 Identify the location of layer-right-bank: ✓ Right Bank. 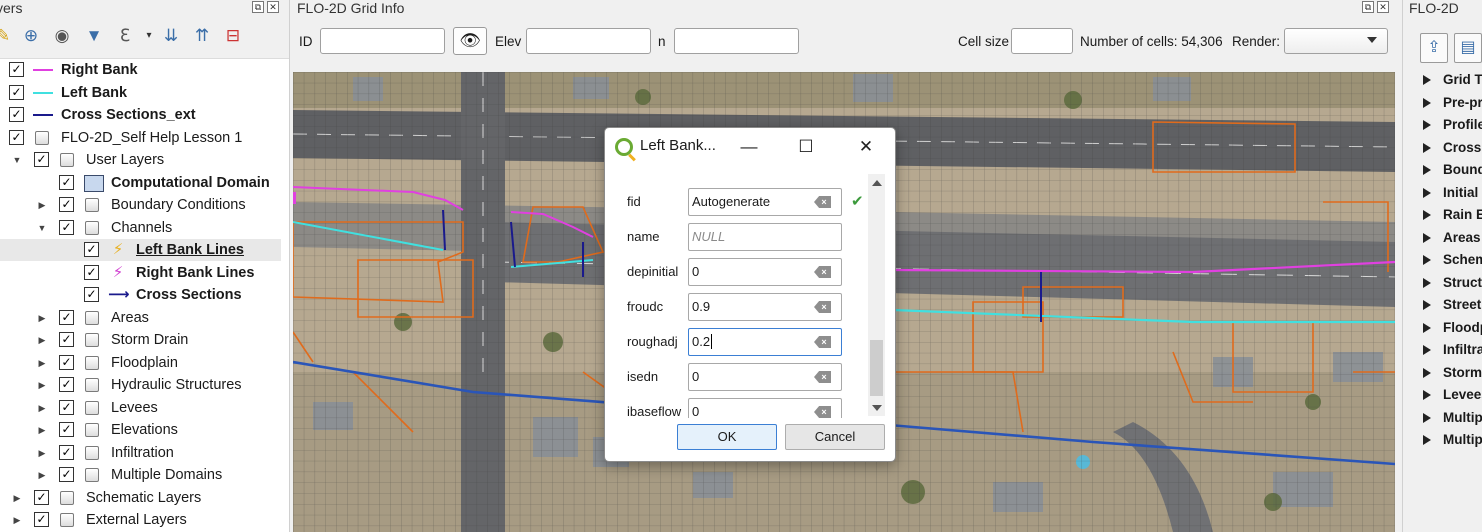
(140, 70).